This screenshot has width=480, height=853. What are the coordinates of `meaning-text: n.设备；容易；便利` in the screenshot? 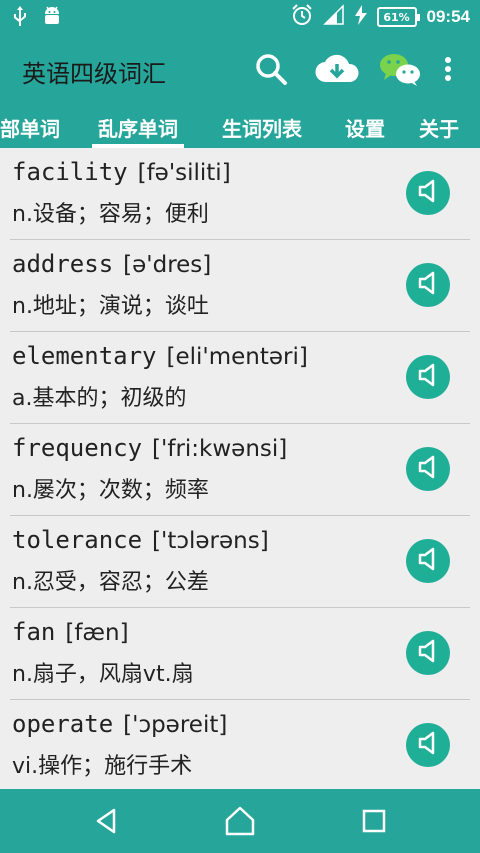 It's located at (110, 214).